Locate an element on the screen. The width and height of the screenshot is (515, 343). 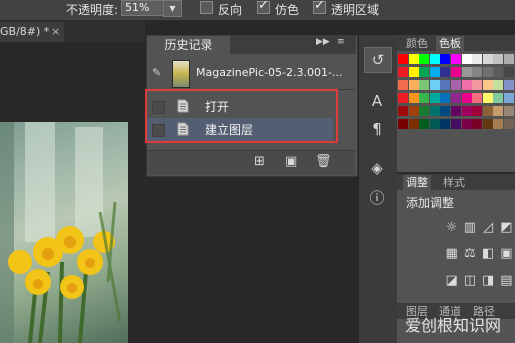
transparency-checkbox is located at coordinates (319, 7).